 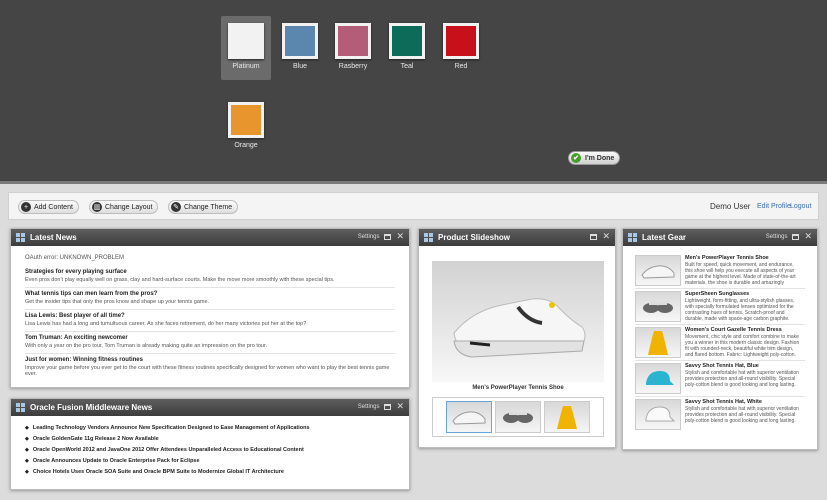 I want to click on gear-image-shoe, so click(x=658, y=270).